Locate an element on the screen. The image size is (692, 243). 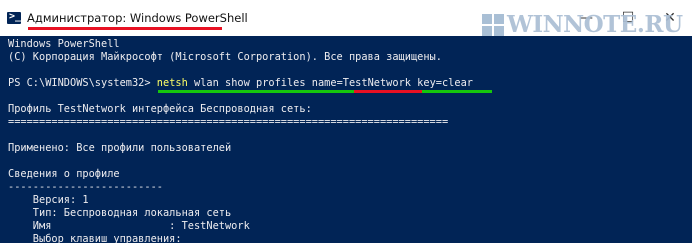
title-underline-annotation is located at coordinates (125, 28).